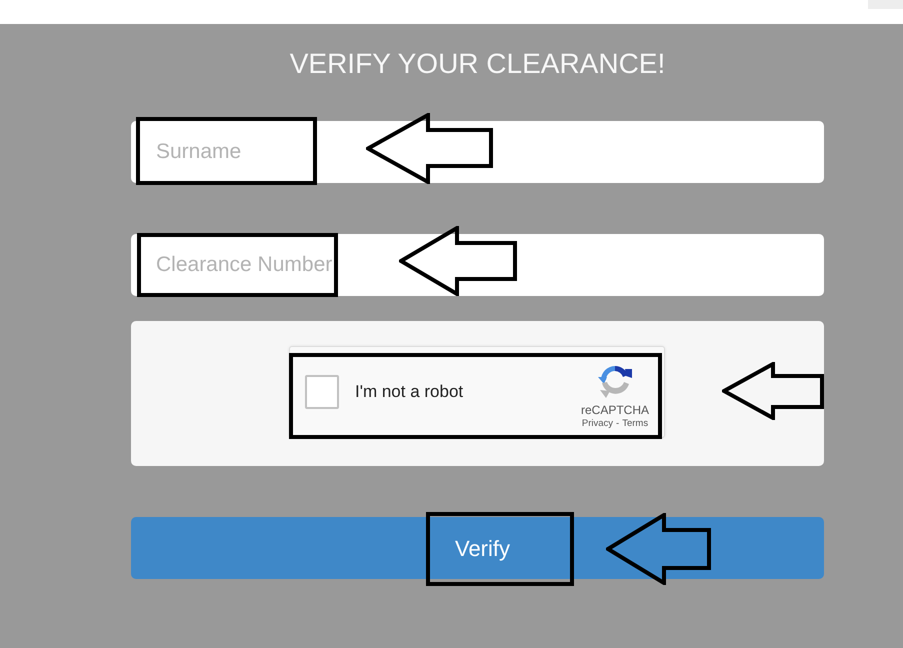 The image size is (903, 648). I want to click on verify-button: Verify, so click(477, 548).